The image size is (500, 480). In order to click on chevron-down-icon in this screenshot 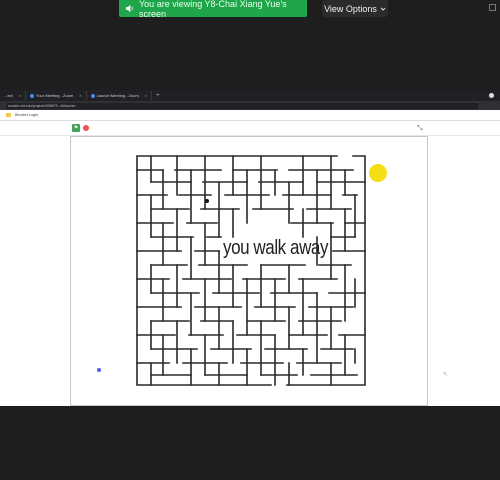, I will do `click(383, 9)`.